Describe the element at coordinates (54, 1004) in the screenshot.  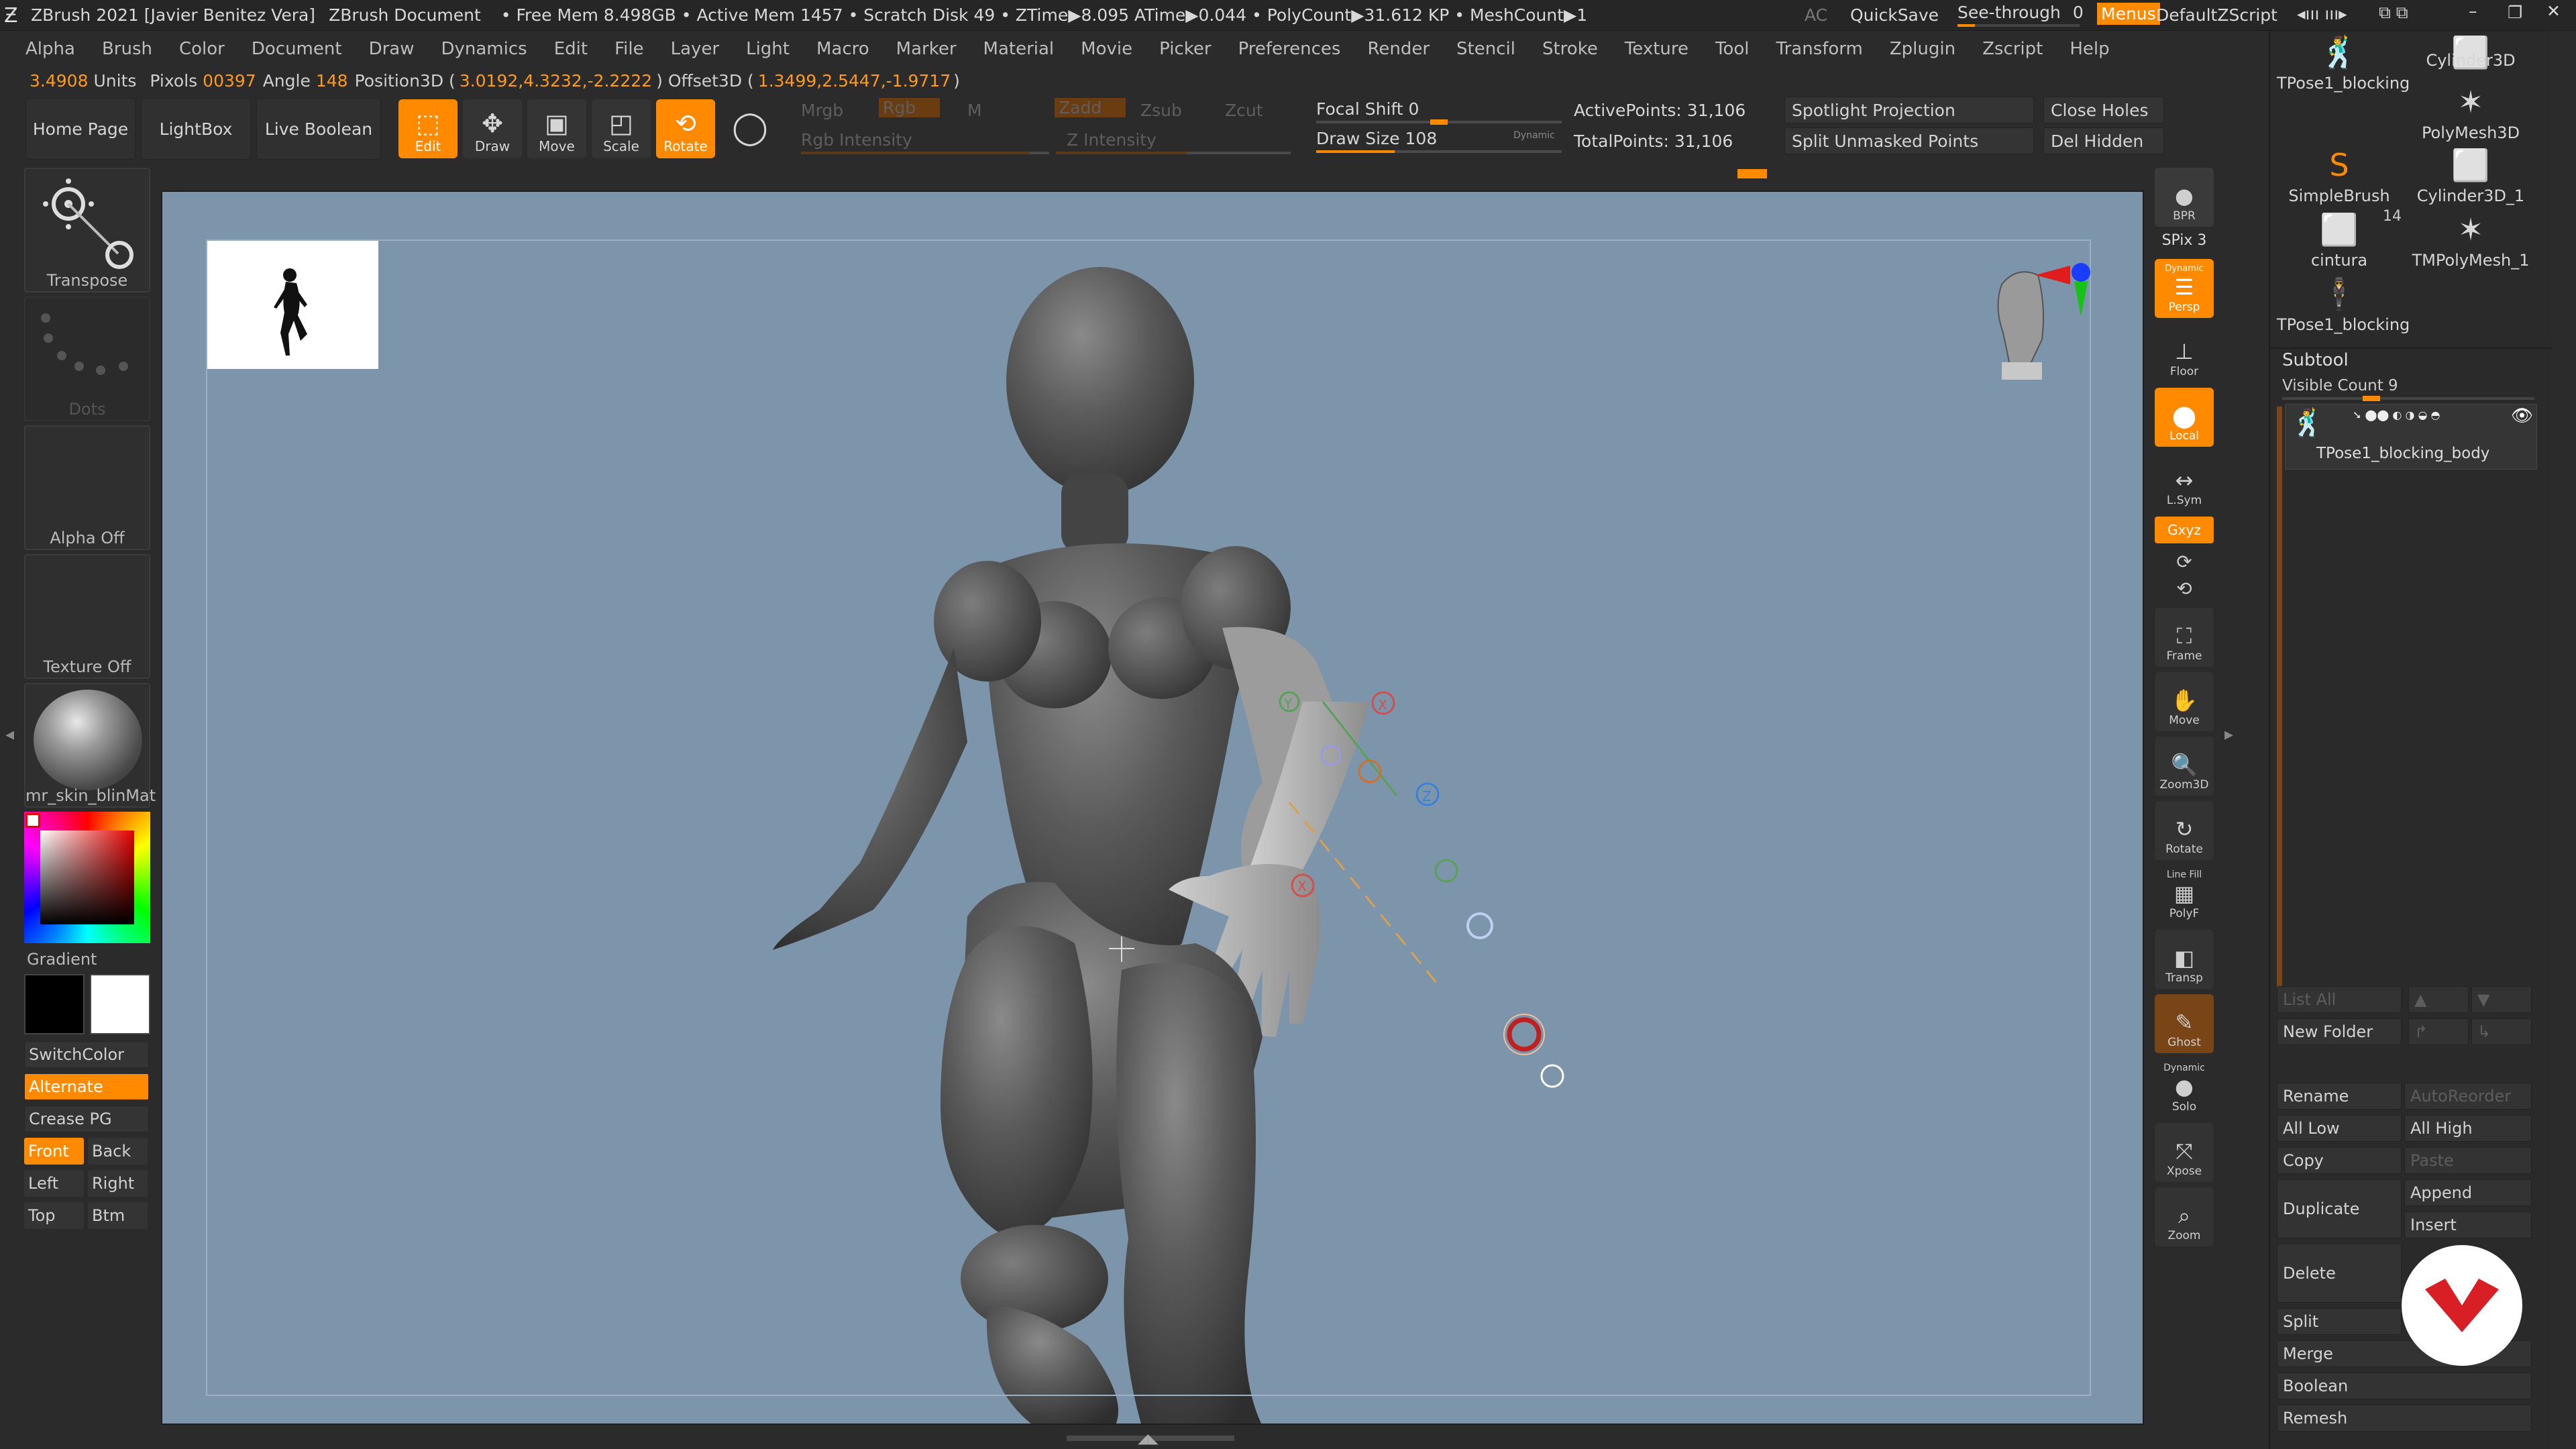
I see `secondary-color-swatch` at that location.